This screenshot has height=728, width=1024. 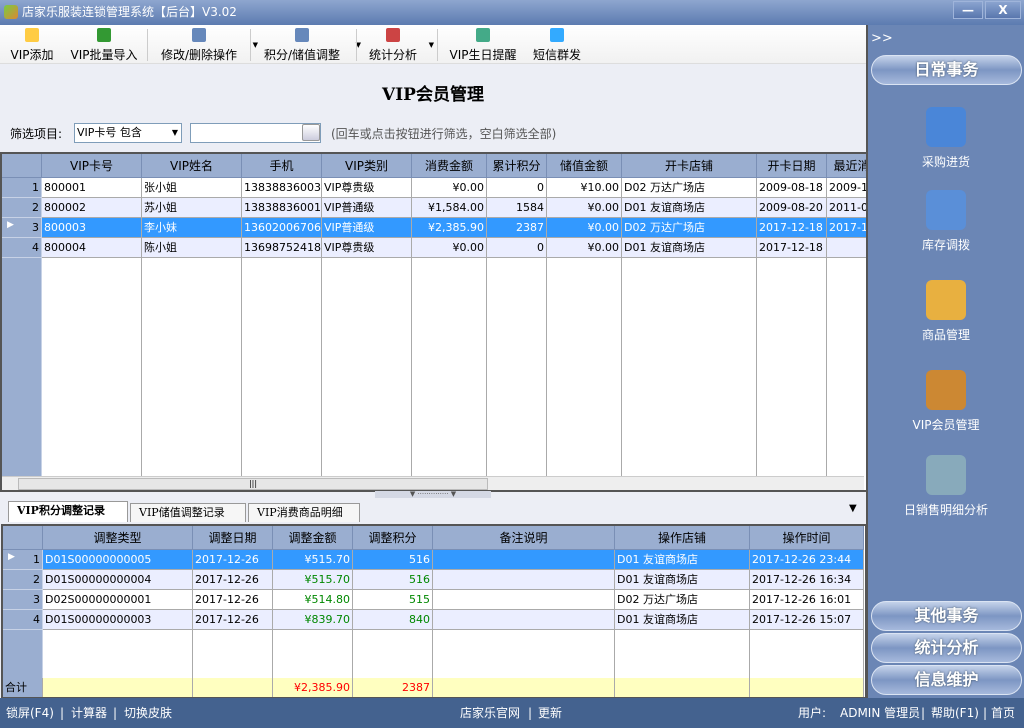 I want to click on total-cell, so click(x=682, y=687).